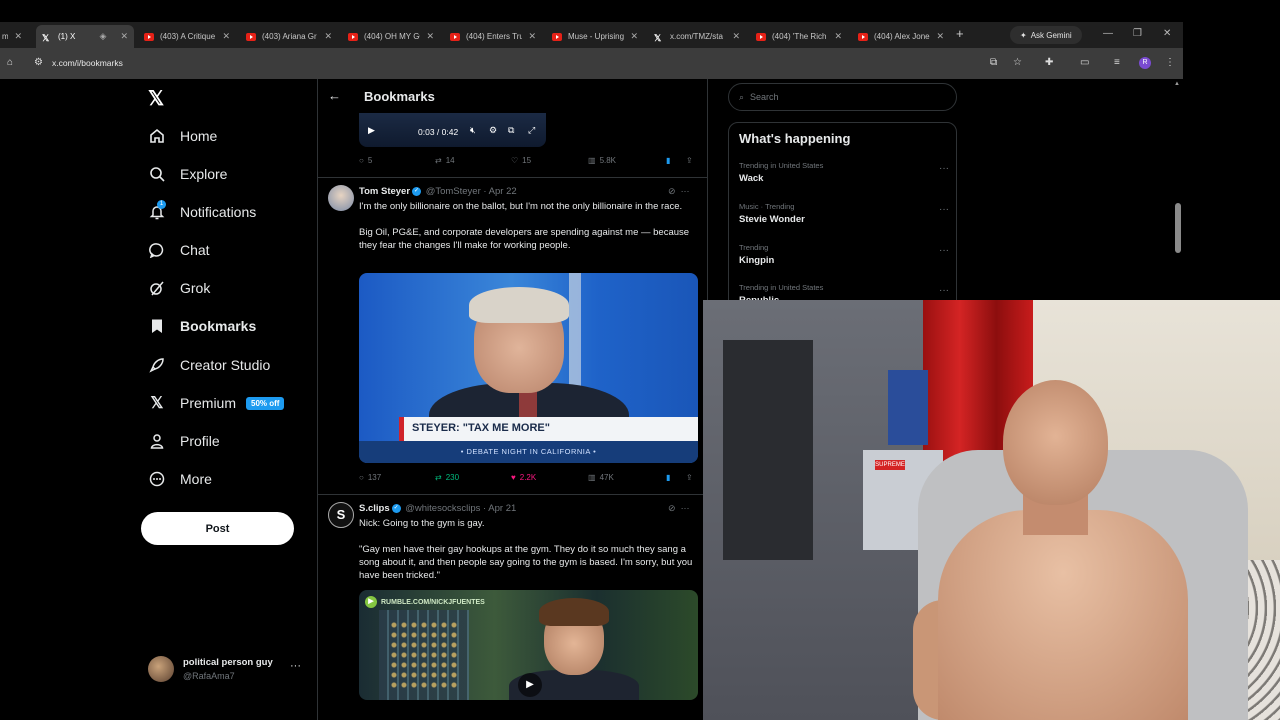 Image resolution: width=1280 pixels, height=720 pixels. Describe the element at coordinates (453, 191) in the screenshot. I see `author-handle: @TomSteyer` at that location.